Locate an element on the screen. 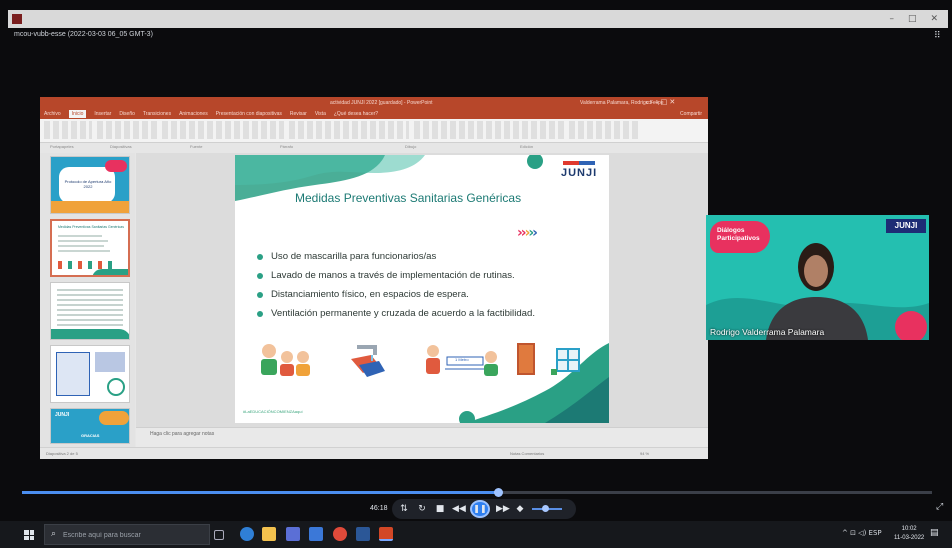  thumbnail-2-title: Medidas Preventivas Sanitarias Genéricas is located at coordinates (91, 227).